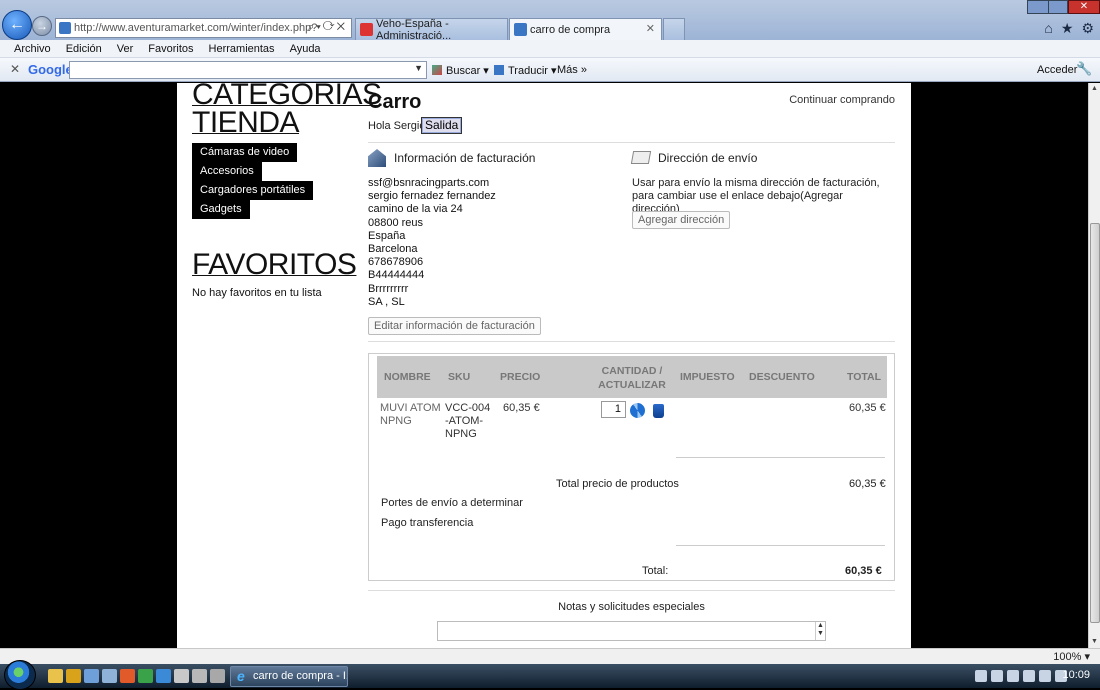 Image resolution: width=1100 pixels, height=690 pixels. Describe the element at coordinates (631, 607) in the screenshot. I see `notes-title: Notas y solicitudes especiales` at that location.